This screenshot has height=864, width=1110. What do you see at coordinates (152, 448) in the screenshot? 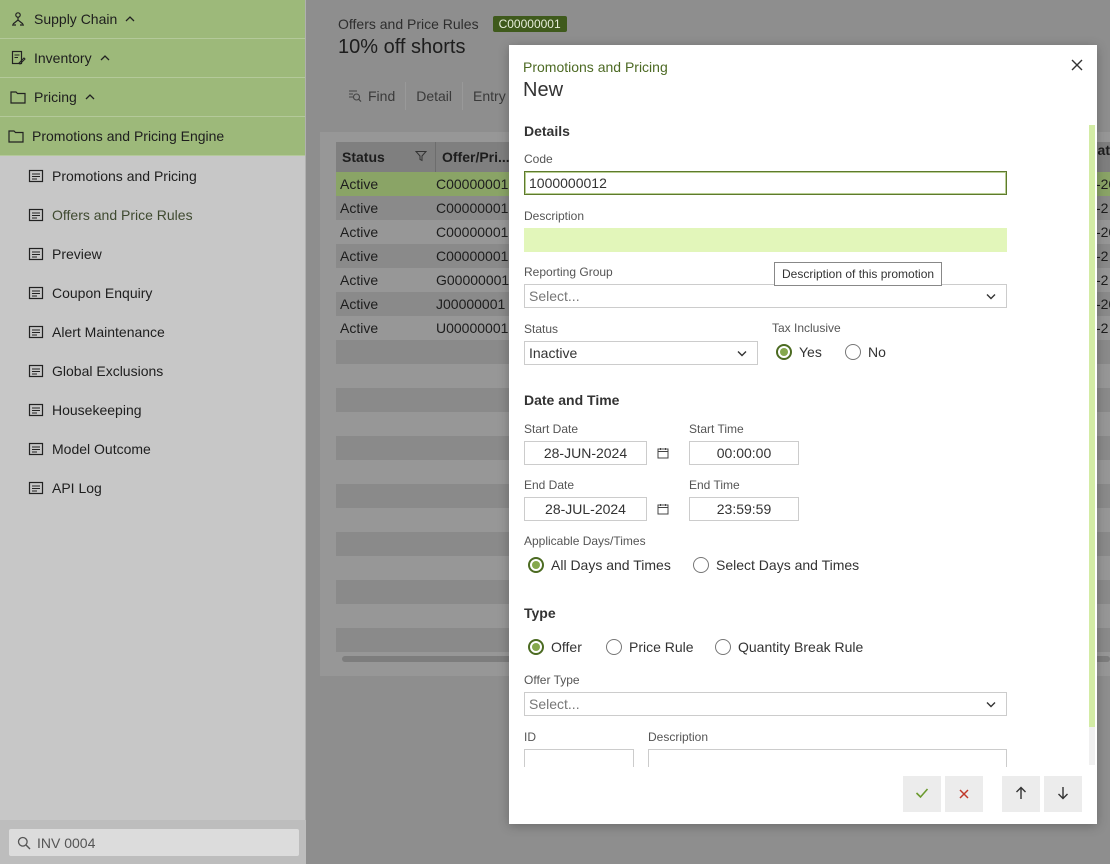
I see `sidebar-item-model-outcome: Model Outcome` at bounding box center [152, 448].